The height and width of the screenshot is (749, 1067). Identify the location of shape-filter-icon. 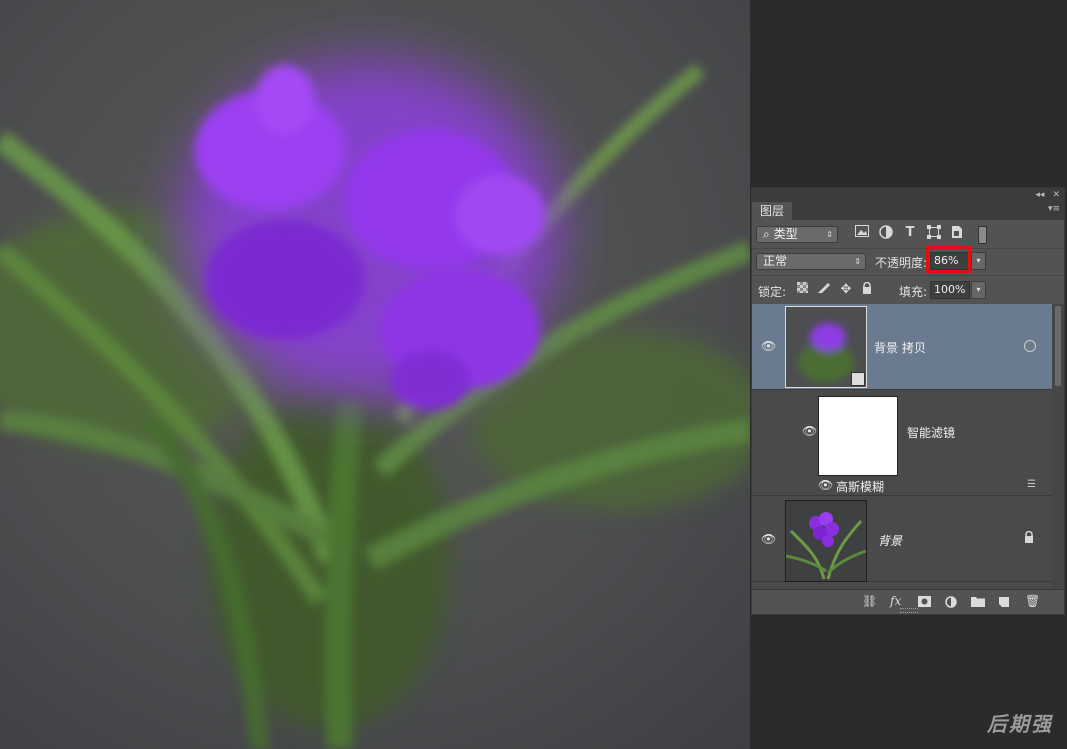
(934, 233).